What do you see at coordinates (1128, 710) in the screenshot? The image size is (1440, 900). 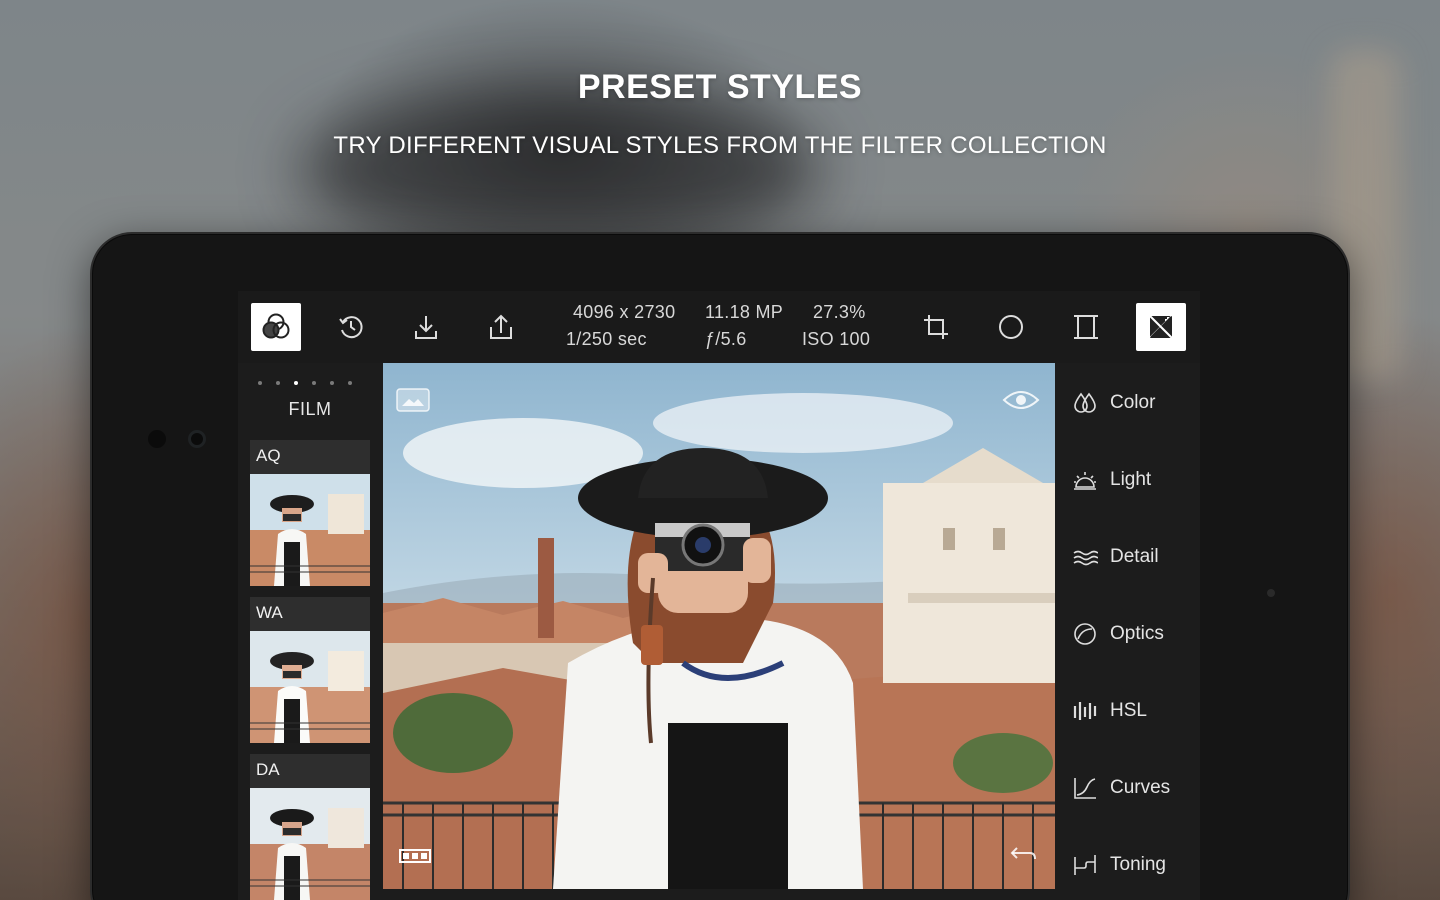 I see `tool-label: HSL` at bounding box center [1128, 710].